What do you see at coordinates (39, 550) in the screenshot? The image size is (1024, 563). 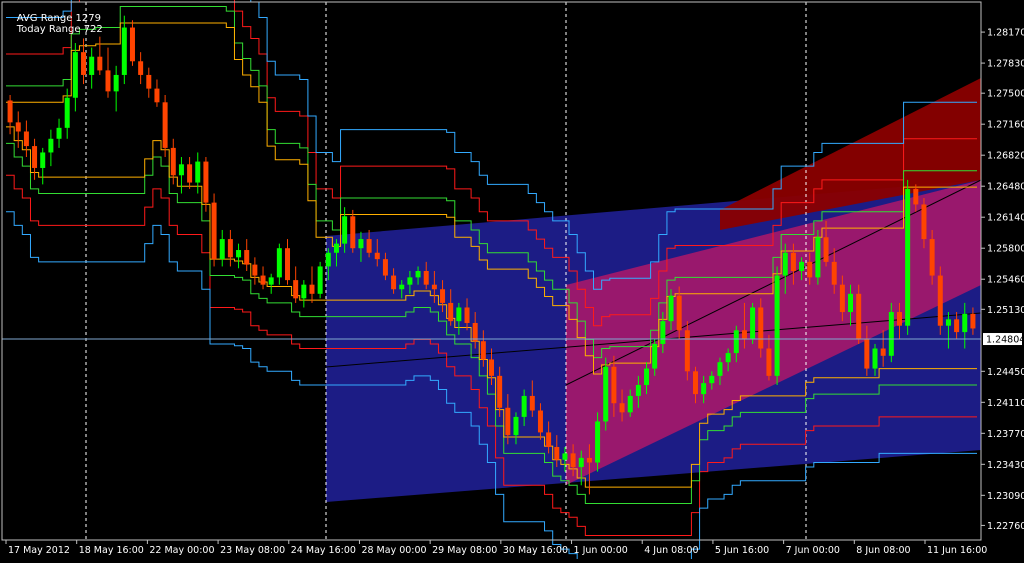 I see `x-tick-label: 17 May 2012` at bounding box center [39, 550].